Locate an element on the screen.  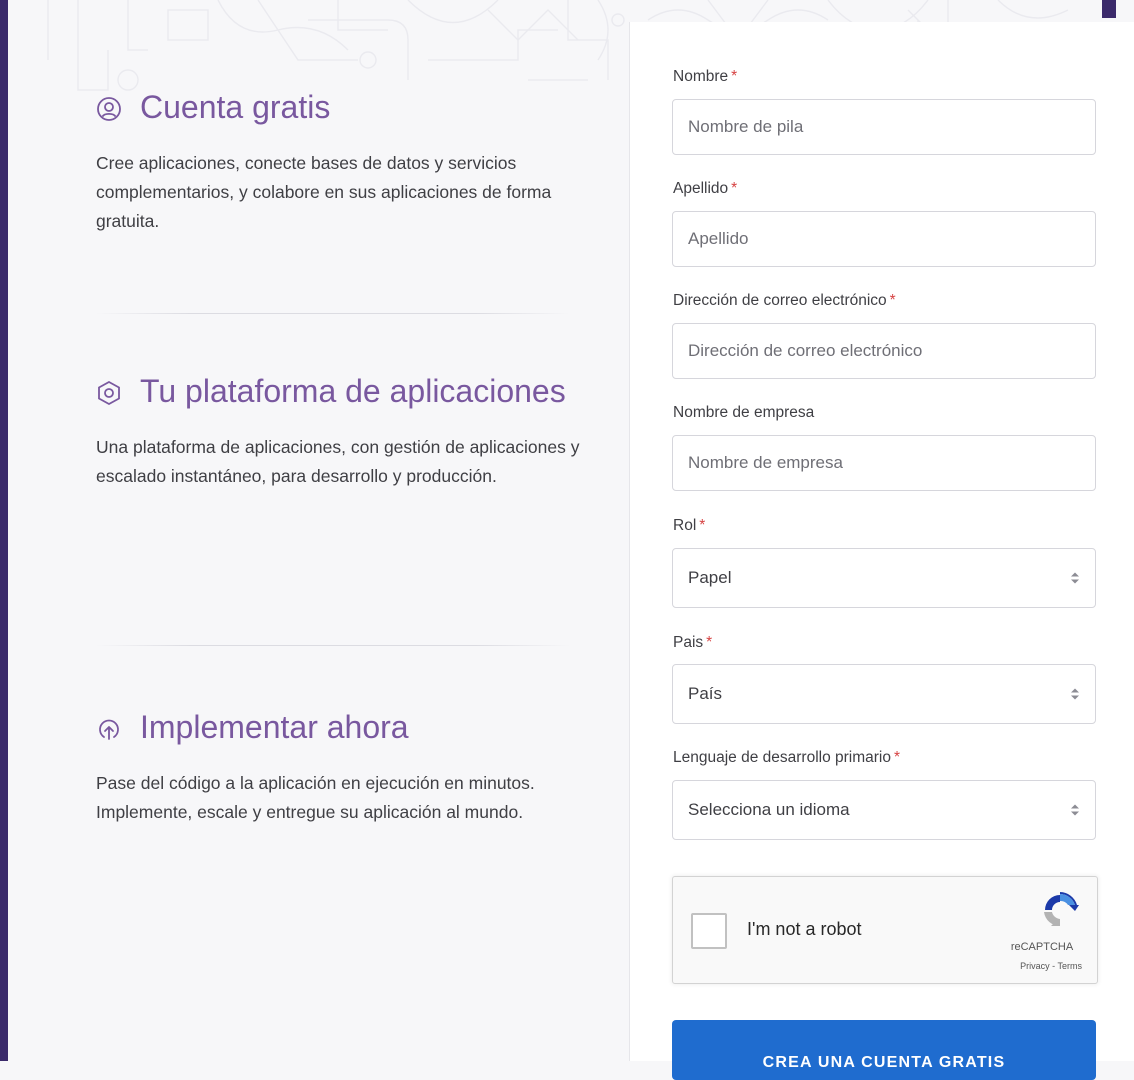
feature-title: Tu plataforma de aplicaciones is located at coordinates (338, 391).